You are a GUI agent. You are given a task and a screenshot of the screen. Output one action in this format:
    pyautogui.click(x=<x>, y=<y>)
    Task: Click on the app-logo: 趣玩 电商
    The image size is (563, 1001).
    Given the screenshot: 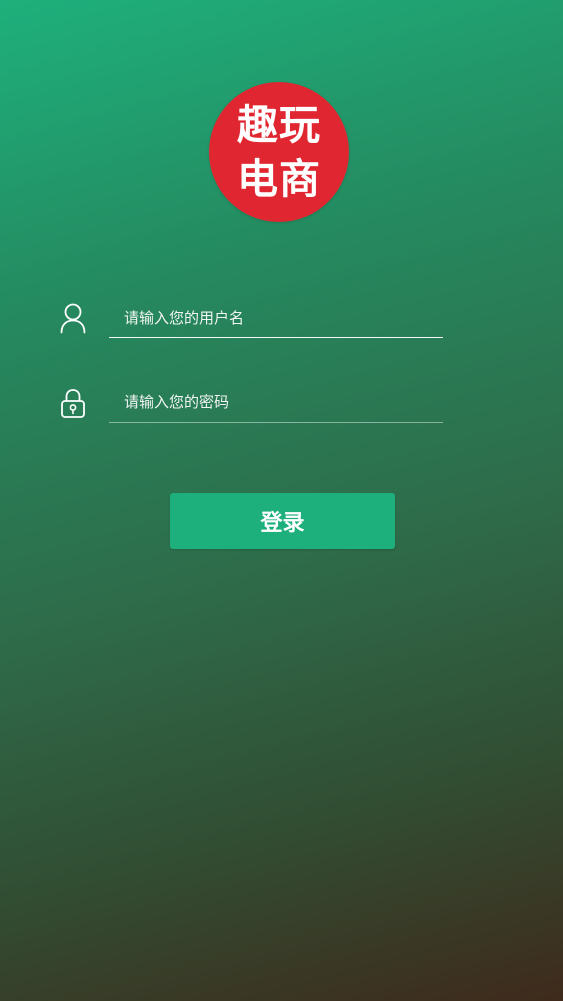 What is the action you would take?
    pyautogui.click(x=279, y=152)
    